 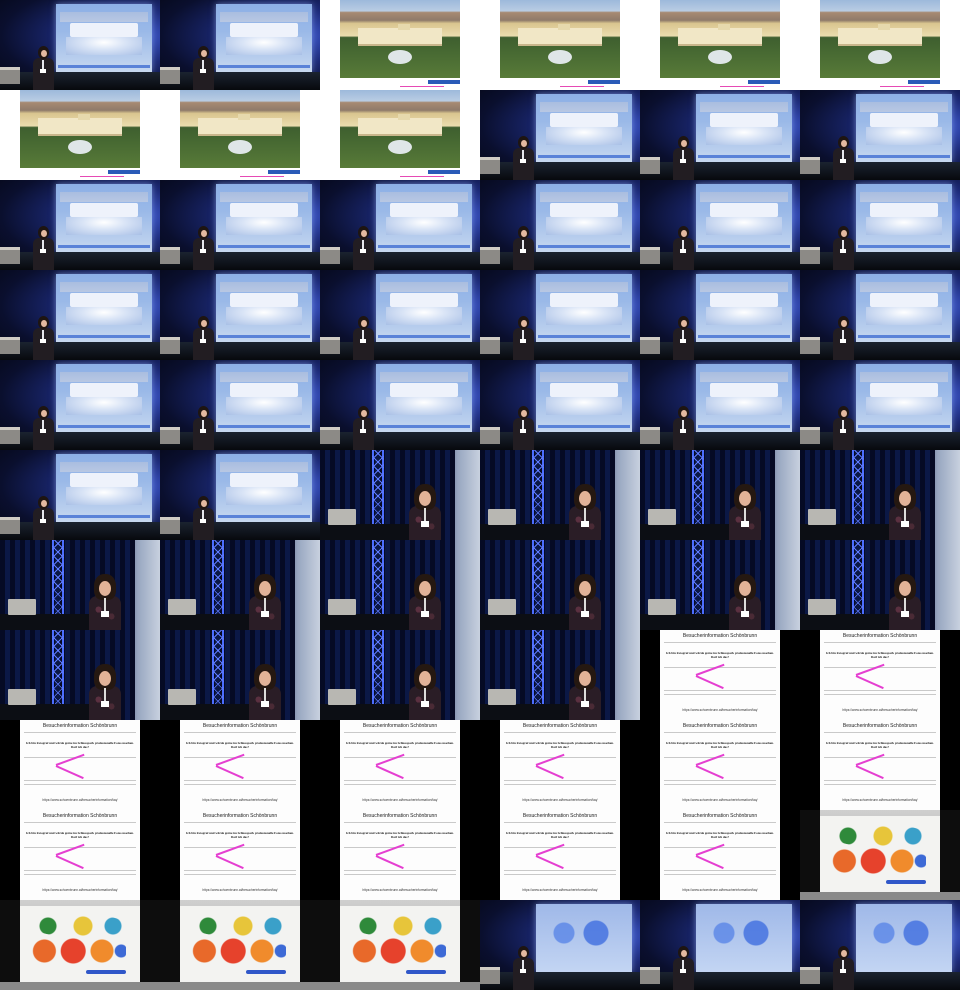 I want to click on palace-image, so click(x=80, y=129).